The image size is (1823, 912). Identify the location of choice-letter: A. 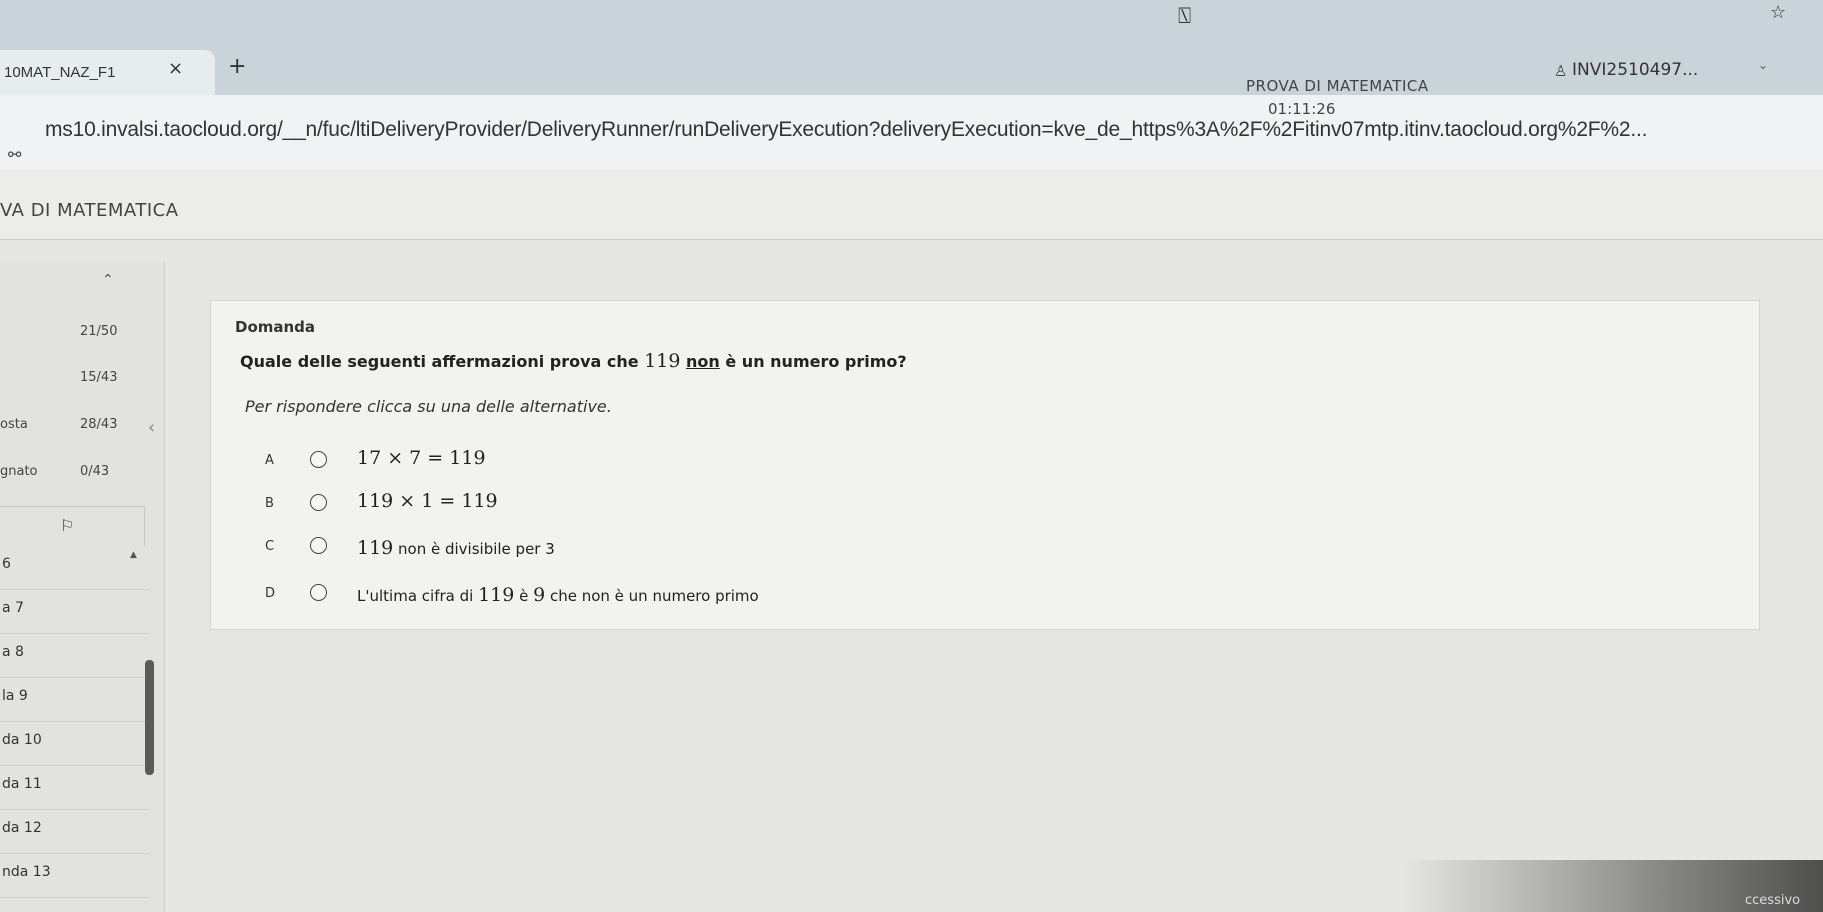
(269, 460).